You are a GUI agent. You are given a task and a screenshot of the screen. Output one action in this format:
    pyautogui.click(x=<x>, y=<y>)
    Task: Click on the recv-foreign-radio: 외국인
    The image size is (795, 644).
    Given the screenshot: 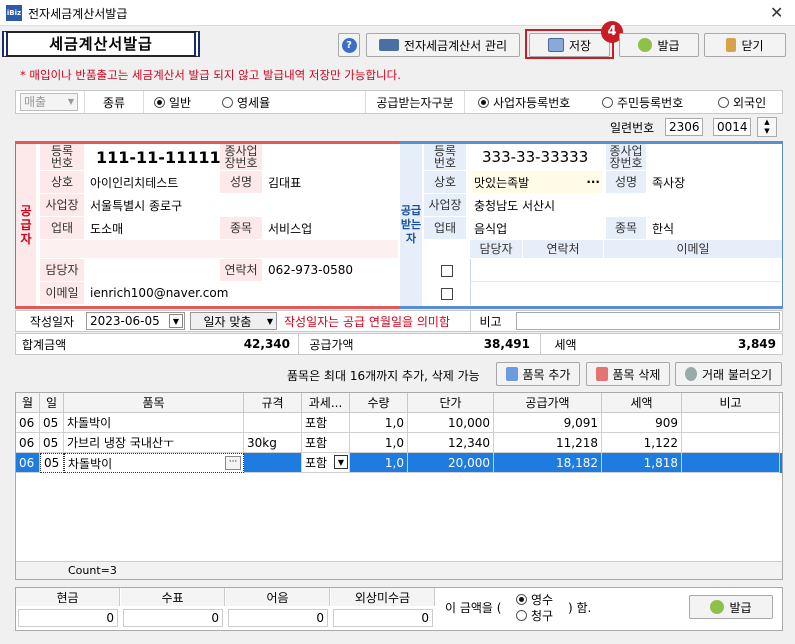 What is the action you would take?
    pyautogui.click(x=742, y=102)
    